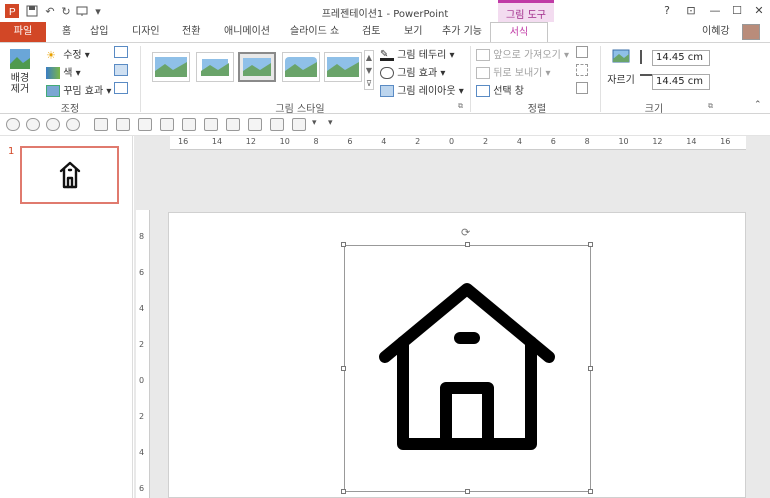 The image size is (770, 498). Describe the element at coordinates (255, 124) in the screenshot. I see `align-right-icon` at that location.